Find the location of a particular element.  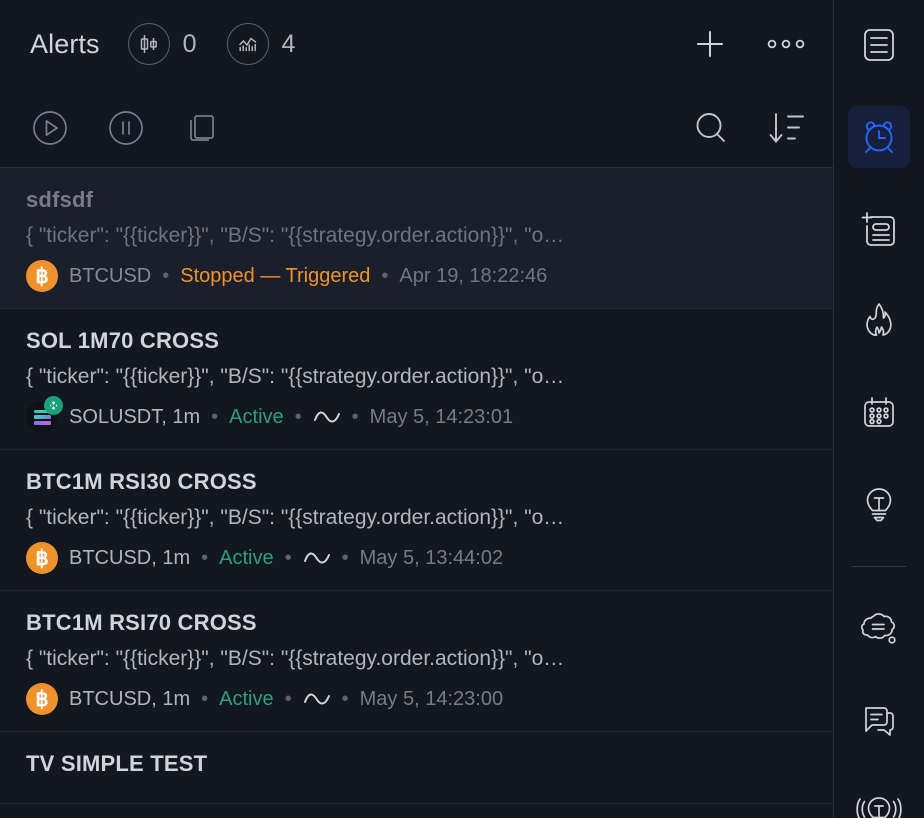

alert-title: BTC1M RSI70 CROSS is located at coordinates (141, 623).